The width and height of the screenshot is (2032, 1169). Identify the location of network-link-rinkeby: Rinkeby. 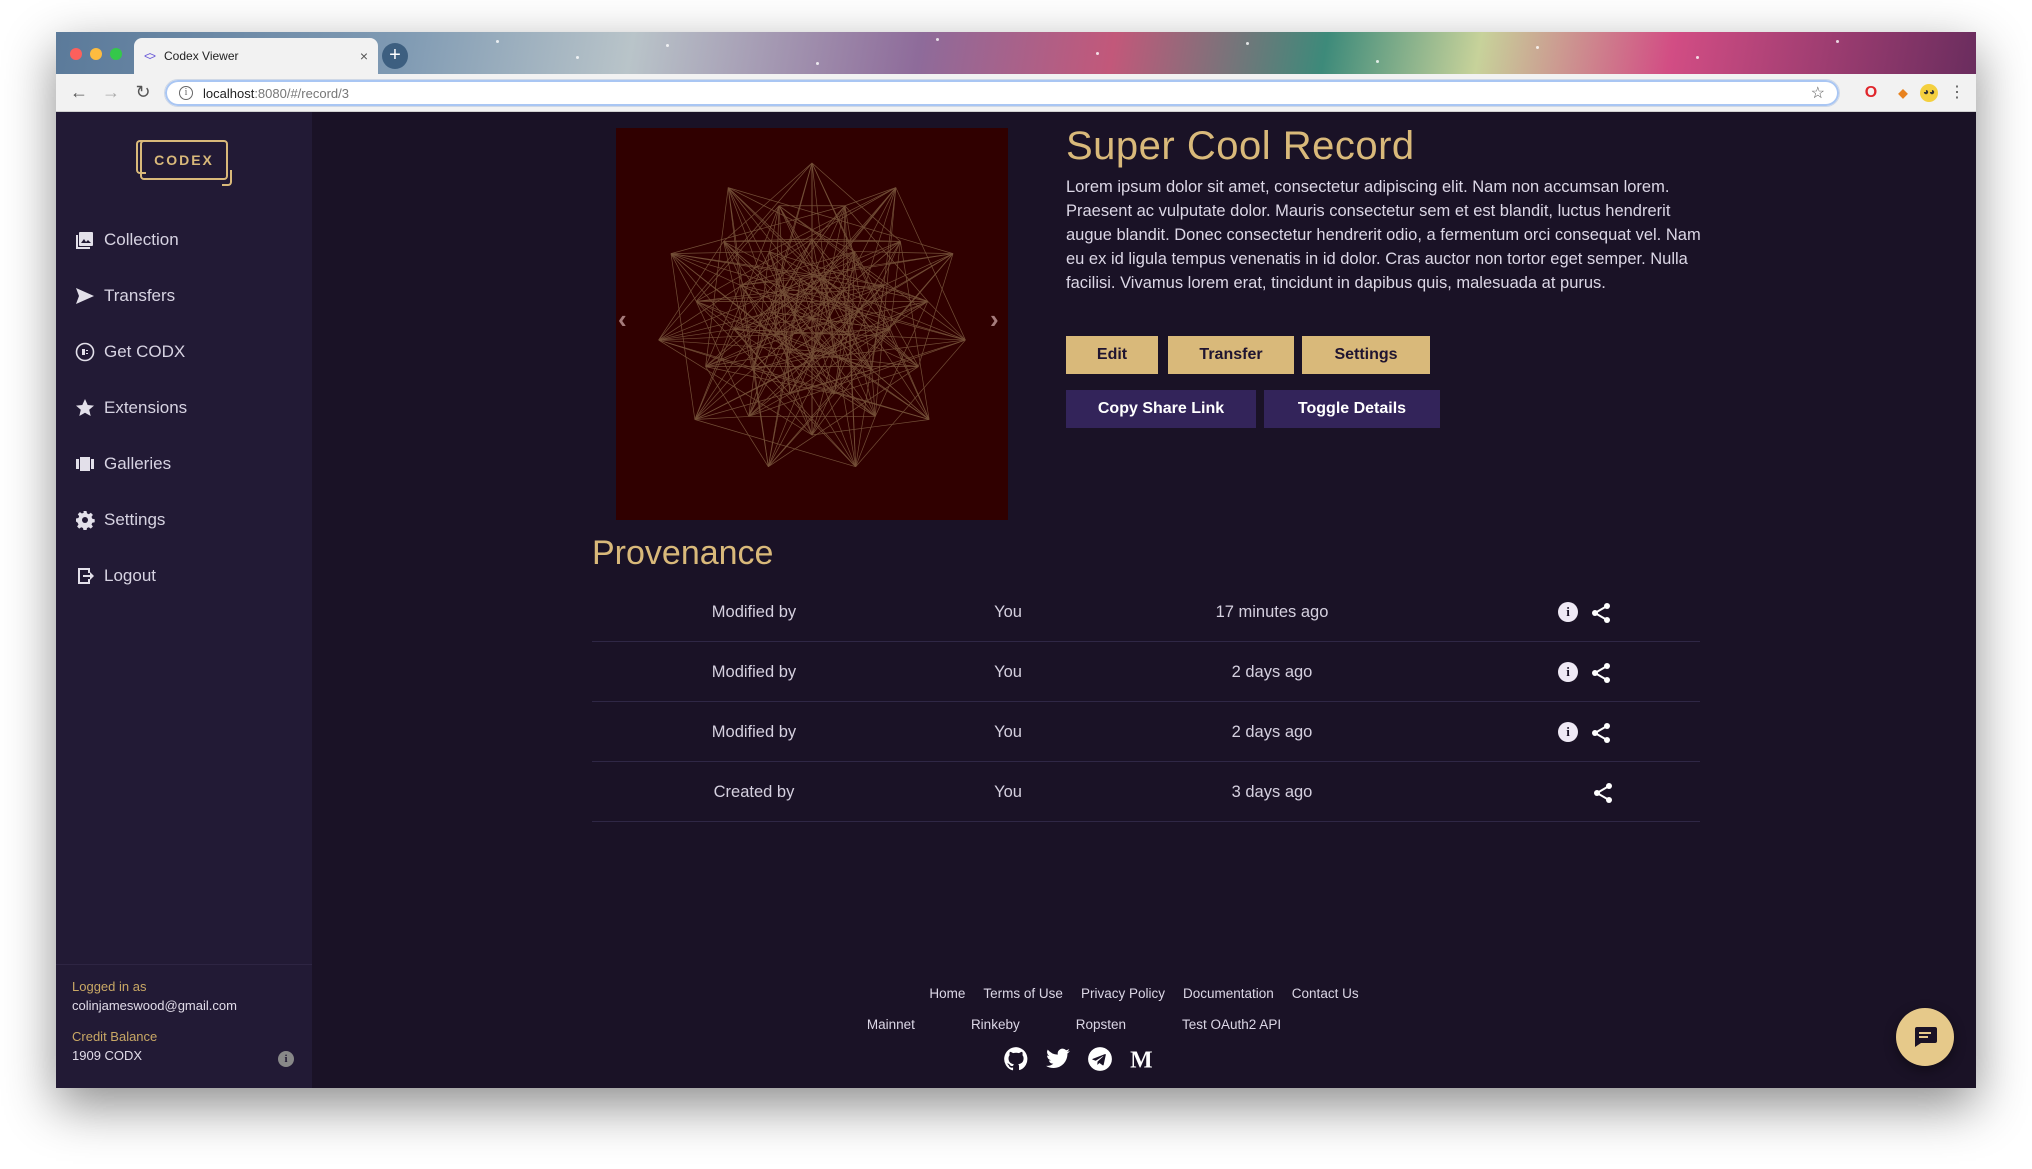
(995, 1024).